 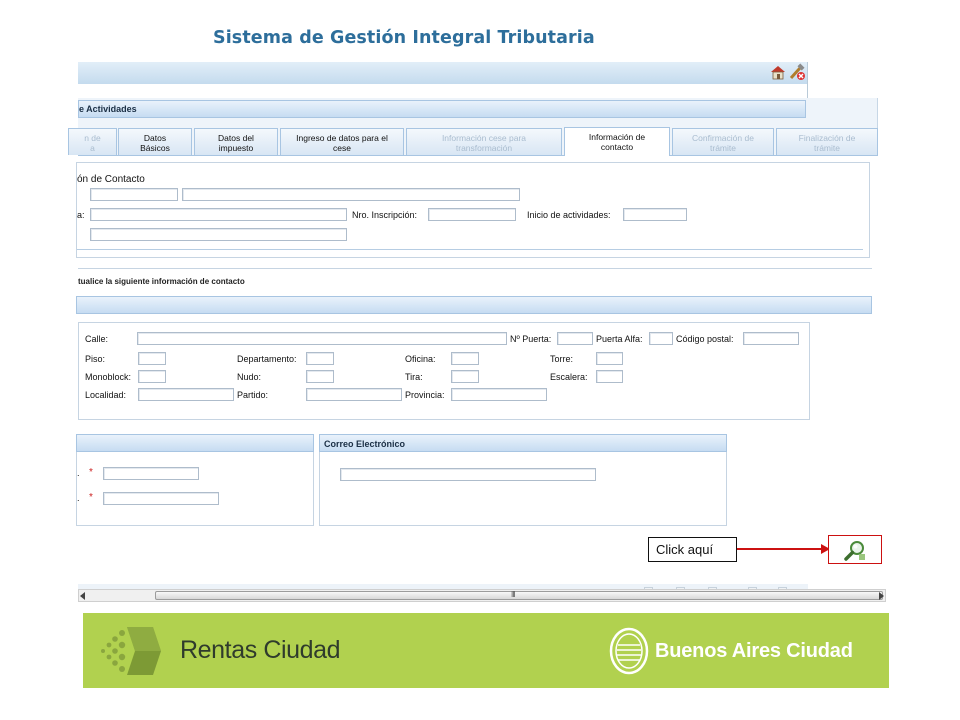 What do you see at coordinates (351, 194) in the screenshot?
I see `name-field` at bounding box center [351, 194].